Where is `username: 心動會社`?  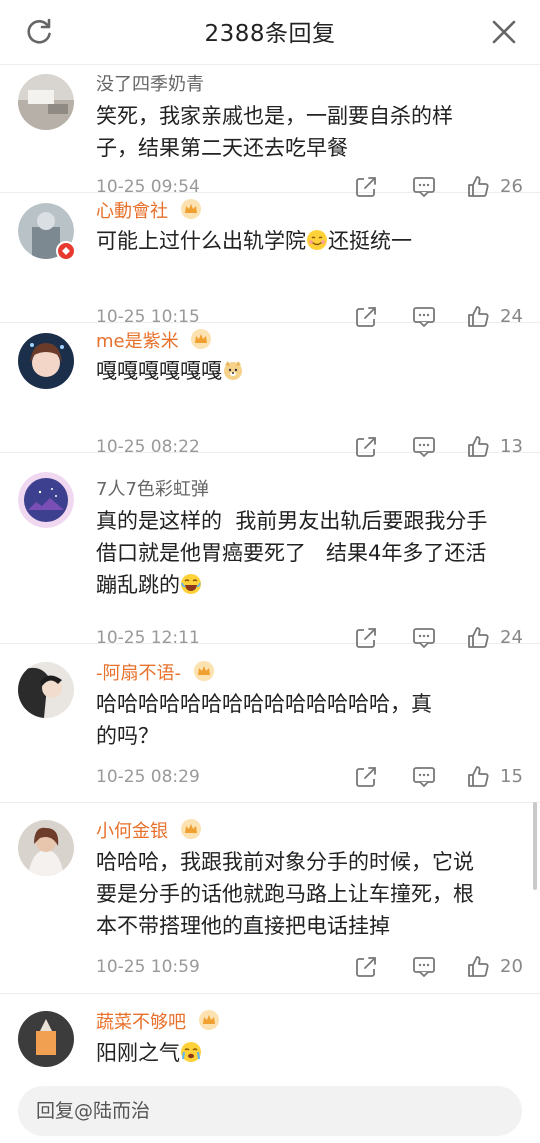 username: 心動會社 is located at coordinates (132, 211).